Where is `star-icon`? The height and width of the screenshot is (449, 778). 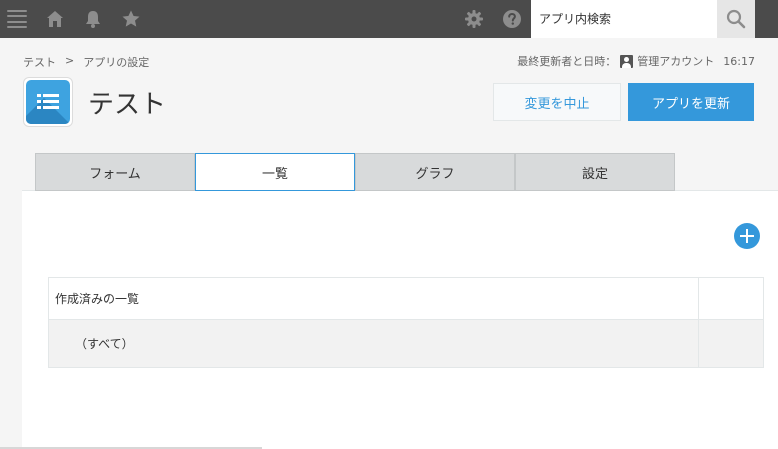 star-icon is located at coordinates (131, 19).